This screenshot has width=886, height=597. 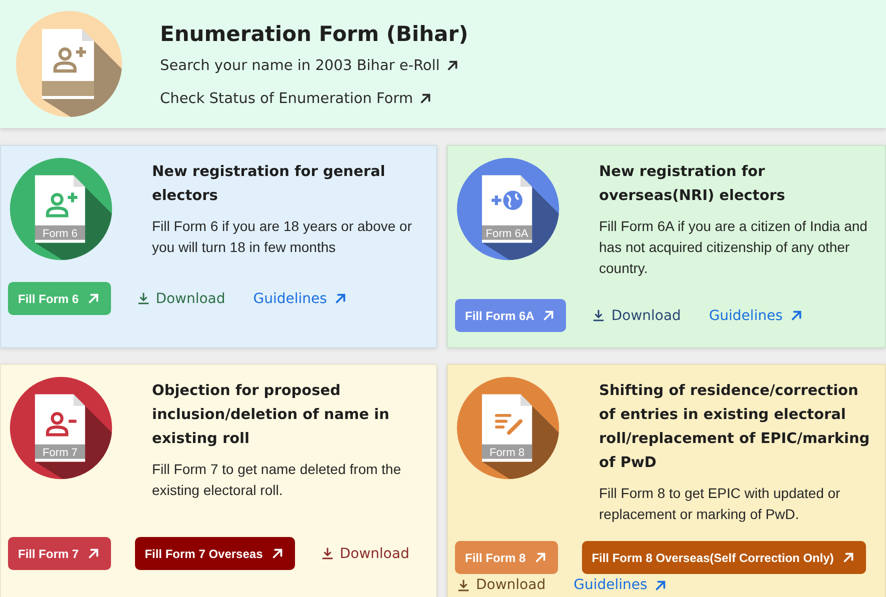 I want to click on card-title: Shifting of residence/correction of entries in existing electoral roll/replacement of EPIC/marking of PwD, so click(x=735, y=427).